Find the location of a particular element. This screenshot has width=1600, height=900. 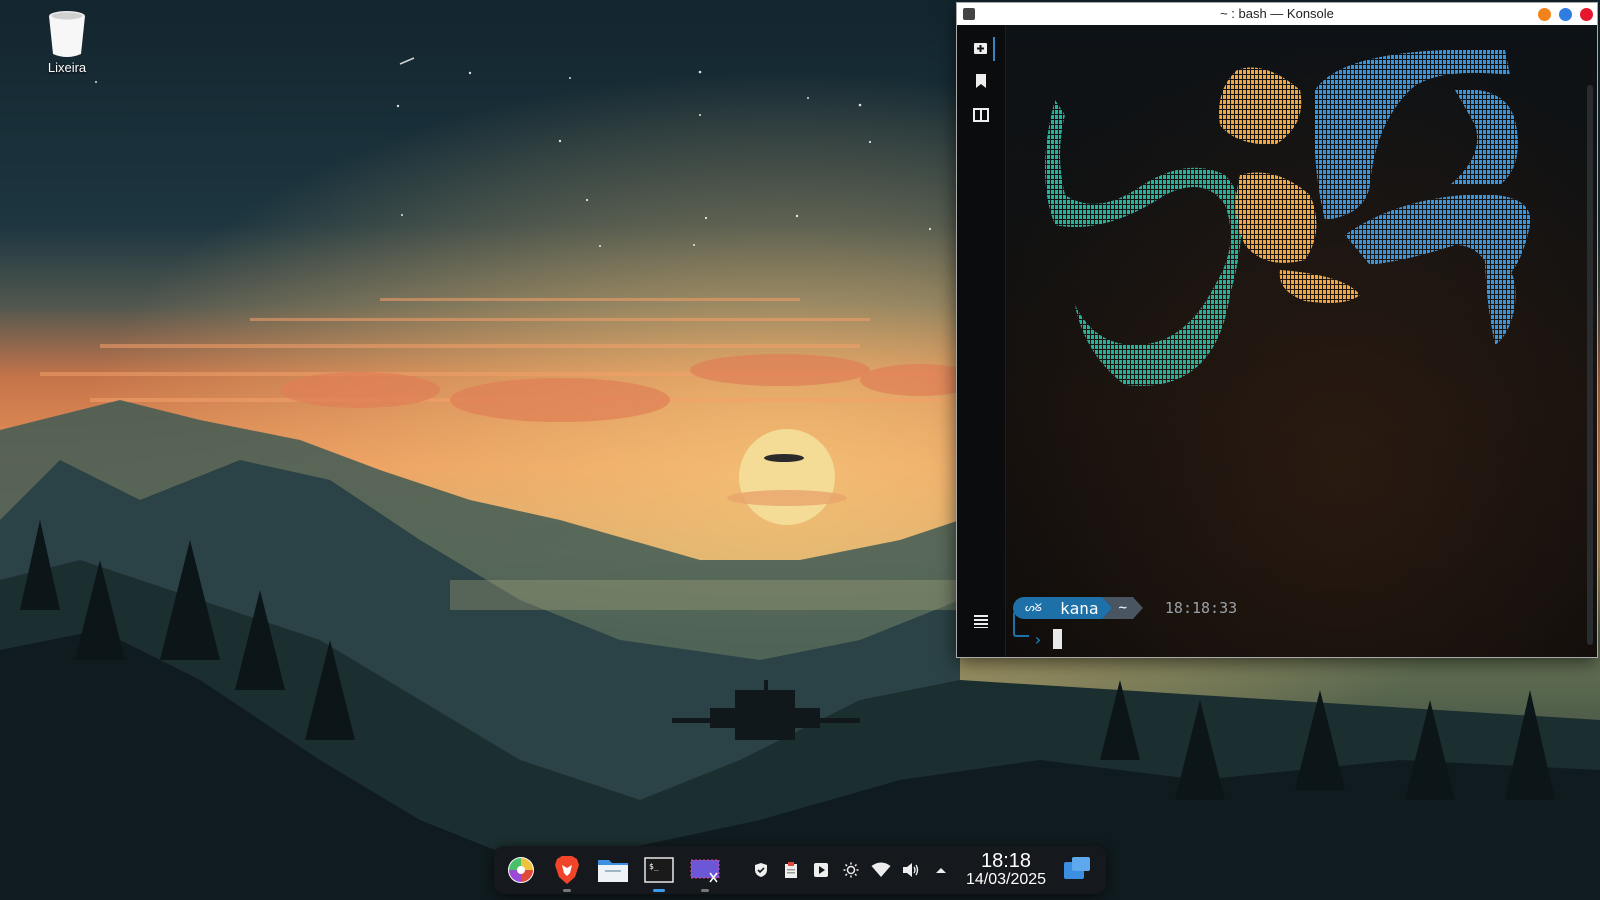

tray-media-player is located at coordinates (821, 870).